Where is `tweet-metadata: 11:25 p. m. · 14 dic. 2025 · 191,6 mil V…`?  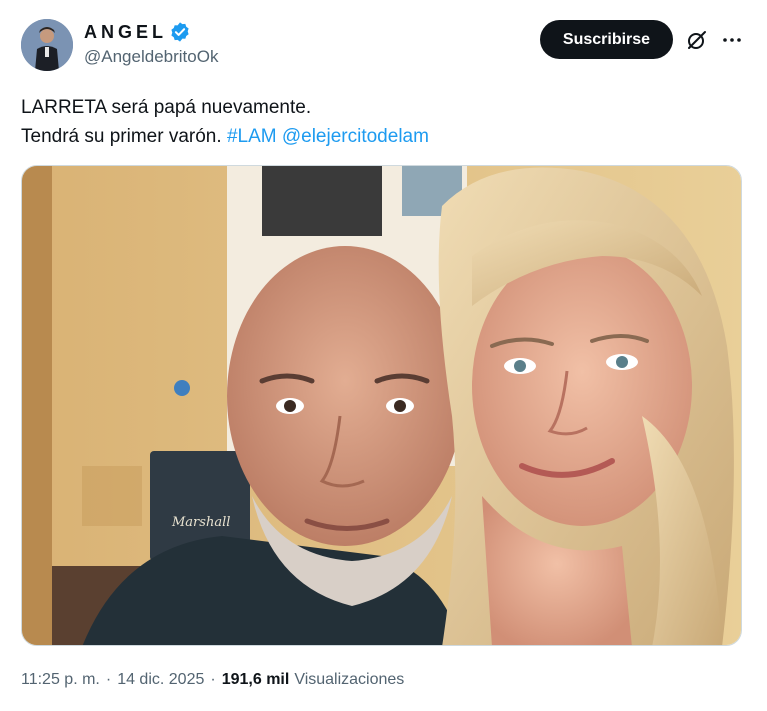 tweet-metadata: 11:25 p. m. · 14 dic. 2025 · 191,6 mil V… is located at coordinates (212, 680).